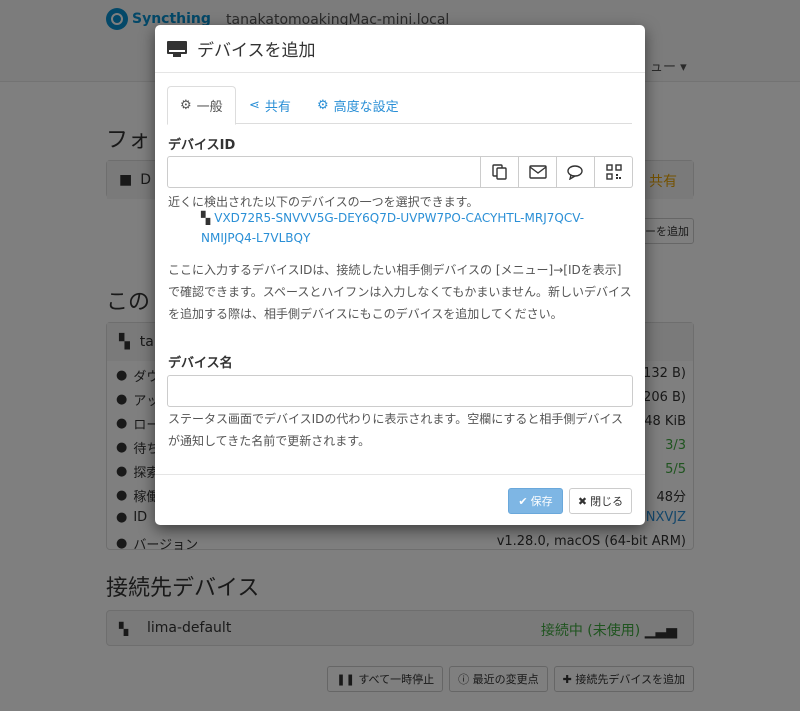 The image size is (800, 711). I want to click on modal-title: デバイスを追加, so click(256, 51).